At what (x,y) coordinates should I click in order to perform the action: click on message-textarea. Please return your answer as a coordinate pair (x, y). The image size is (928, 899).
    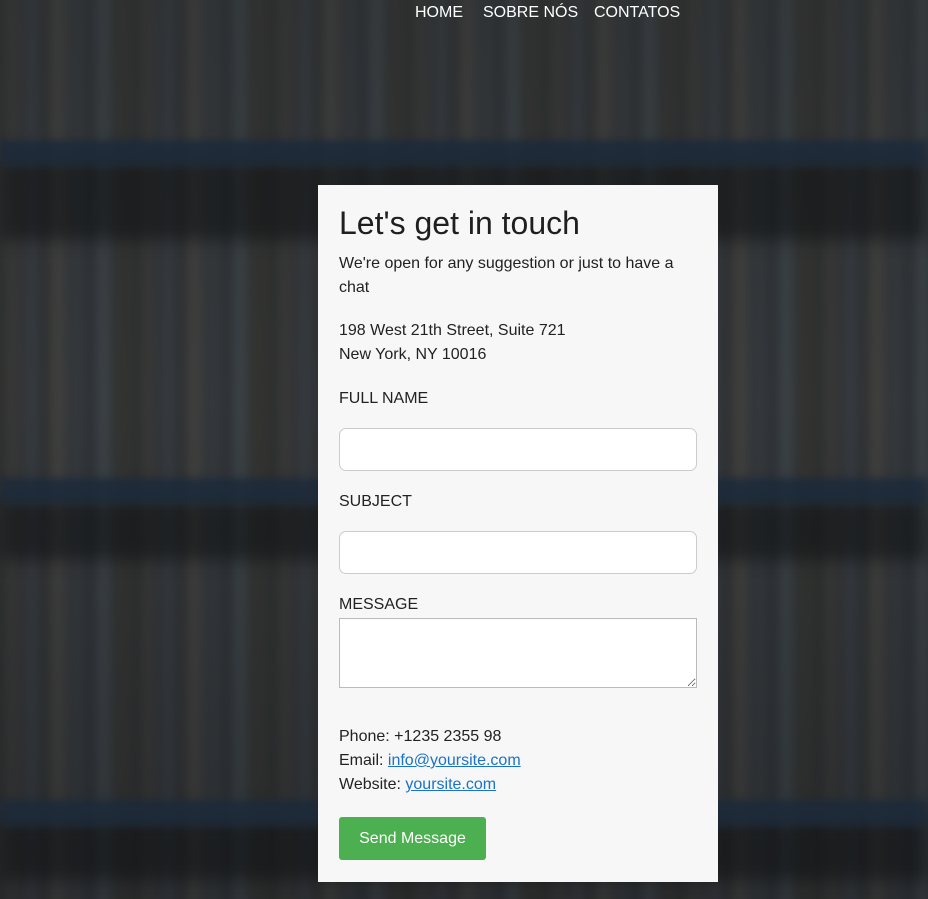
    Looking at the image, I should click on (518, 653).